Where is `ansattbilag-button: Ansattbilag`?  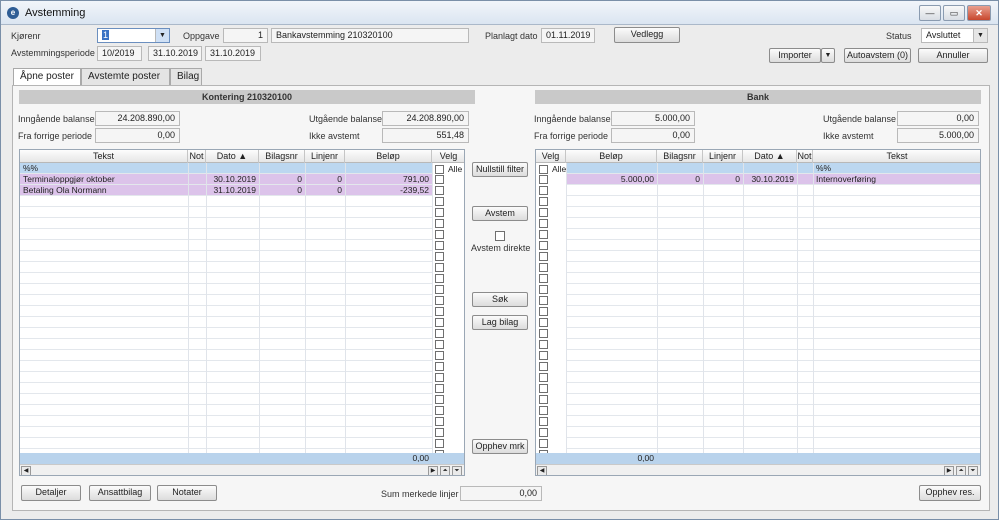 ansattbilag-button: Ansattbilag is located at coordinates (120, 493).